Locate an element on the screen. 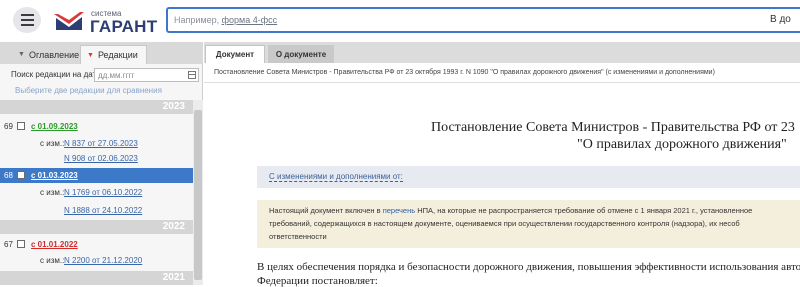  divider is located at coordinates (502, 82).